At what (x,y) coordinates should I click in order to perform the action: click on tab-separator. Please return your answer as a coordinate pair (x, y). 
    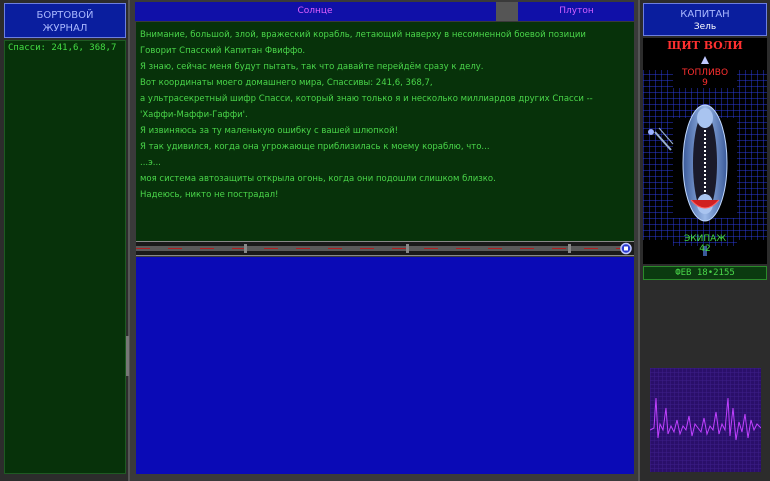
    Looking at the image, I should click on (507, 11).